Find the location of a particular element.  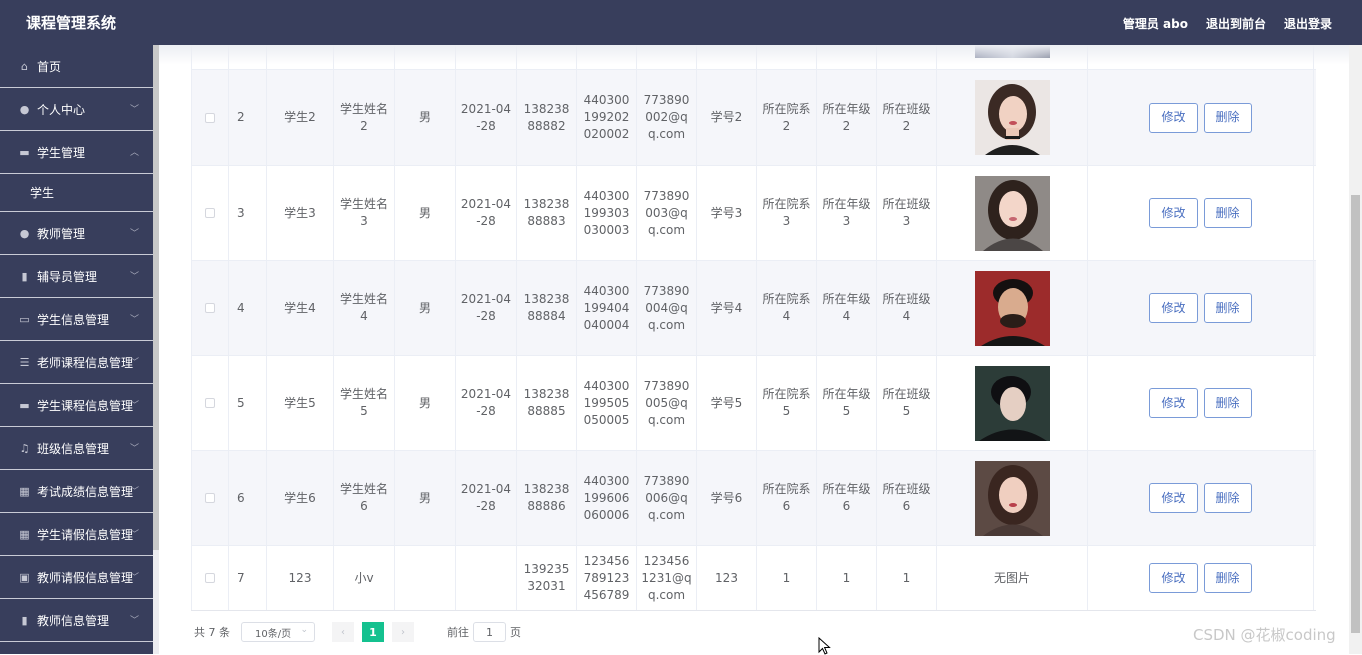

student-photo is located at coordinates (1012, 403).